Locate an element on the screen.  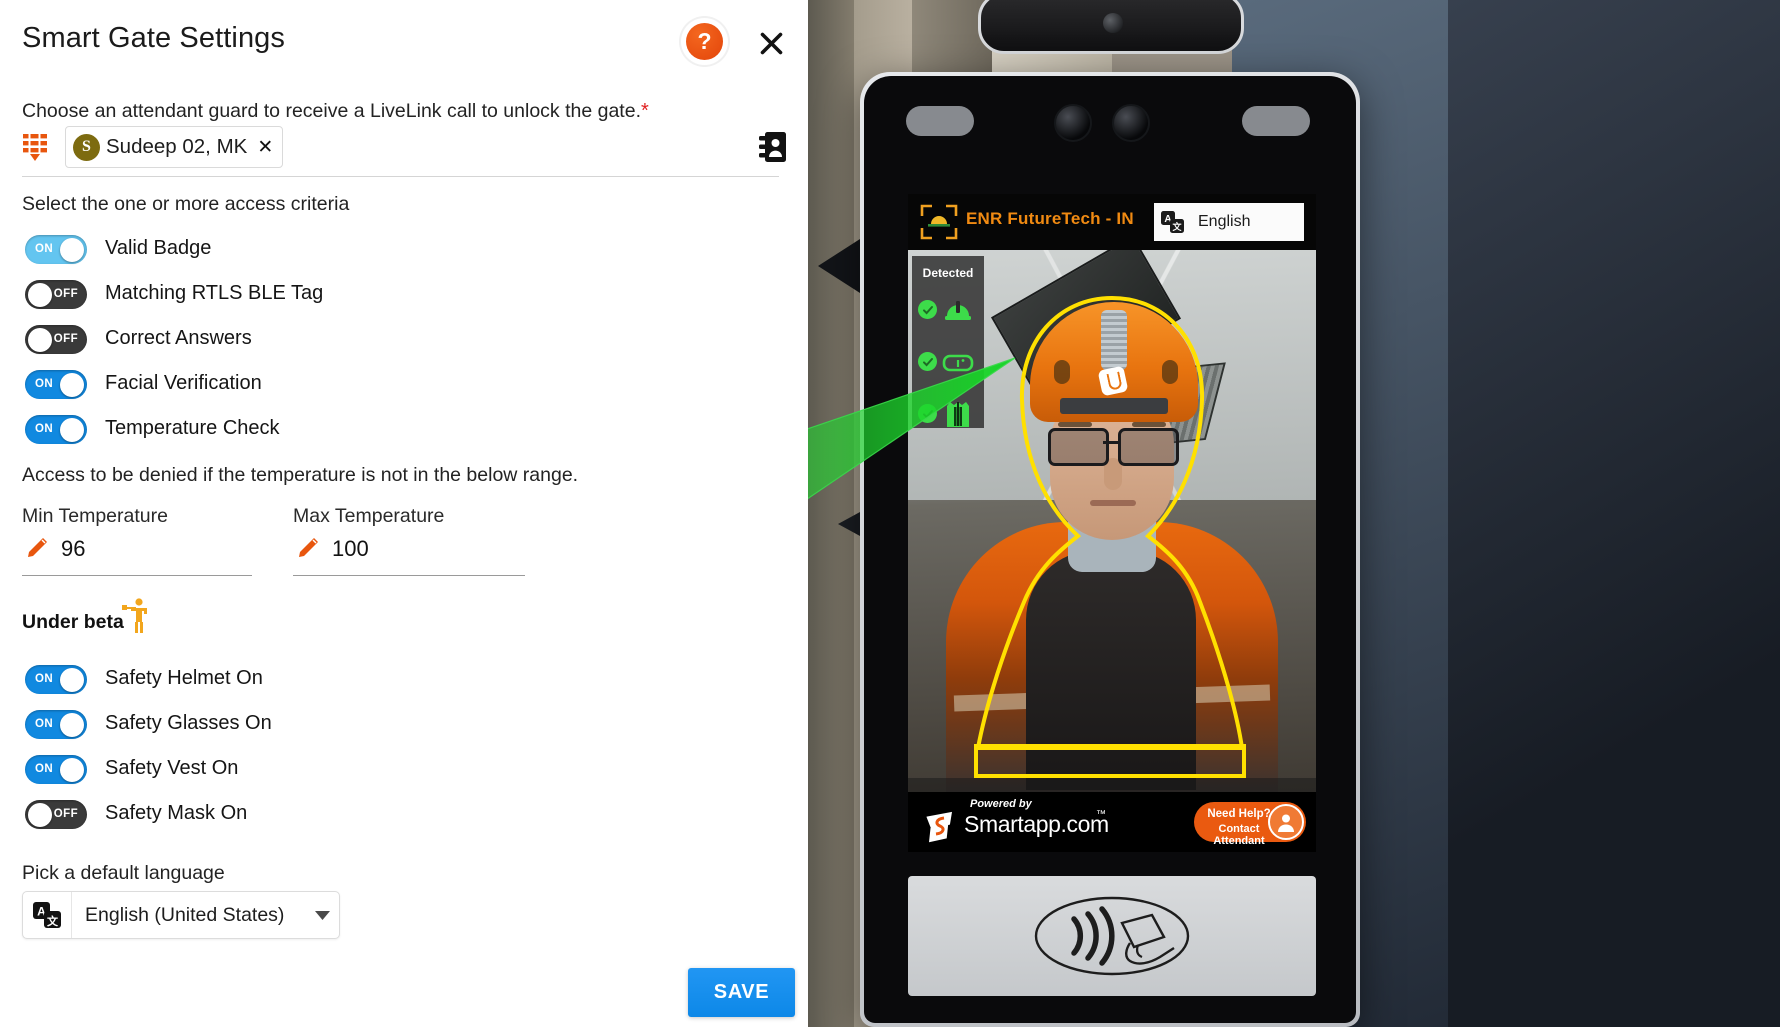
construction-worker-icon is located at coordinates (137, 615).